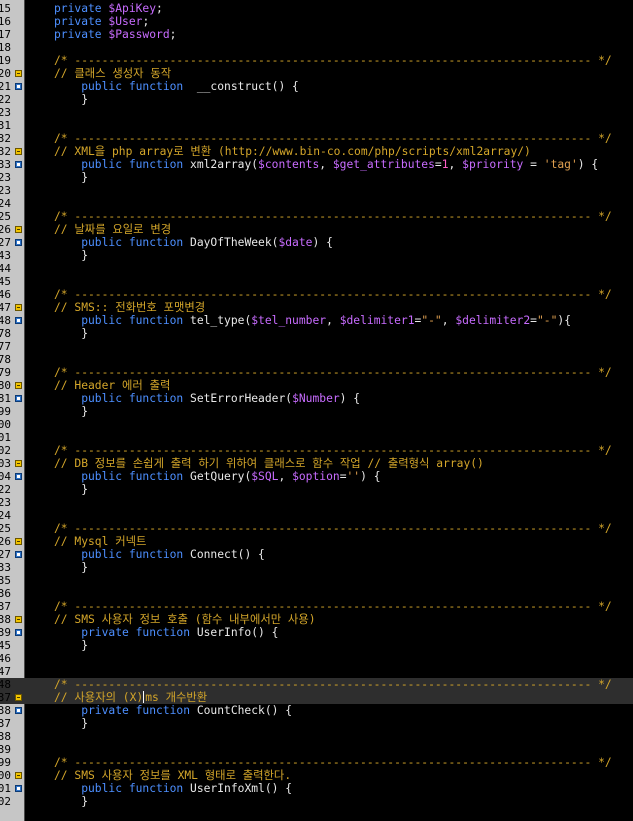 The image size is (633, 821). What do you see at coordinates (316, 8) in the screenshot?
I see `code-line: 15 private $ApiKey;` at bounding box center [316, 8].